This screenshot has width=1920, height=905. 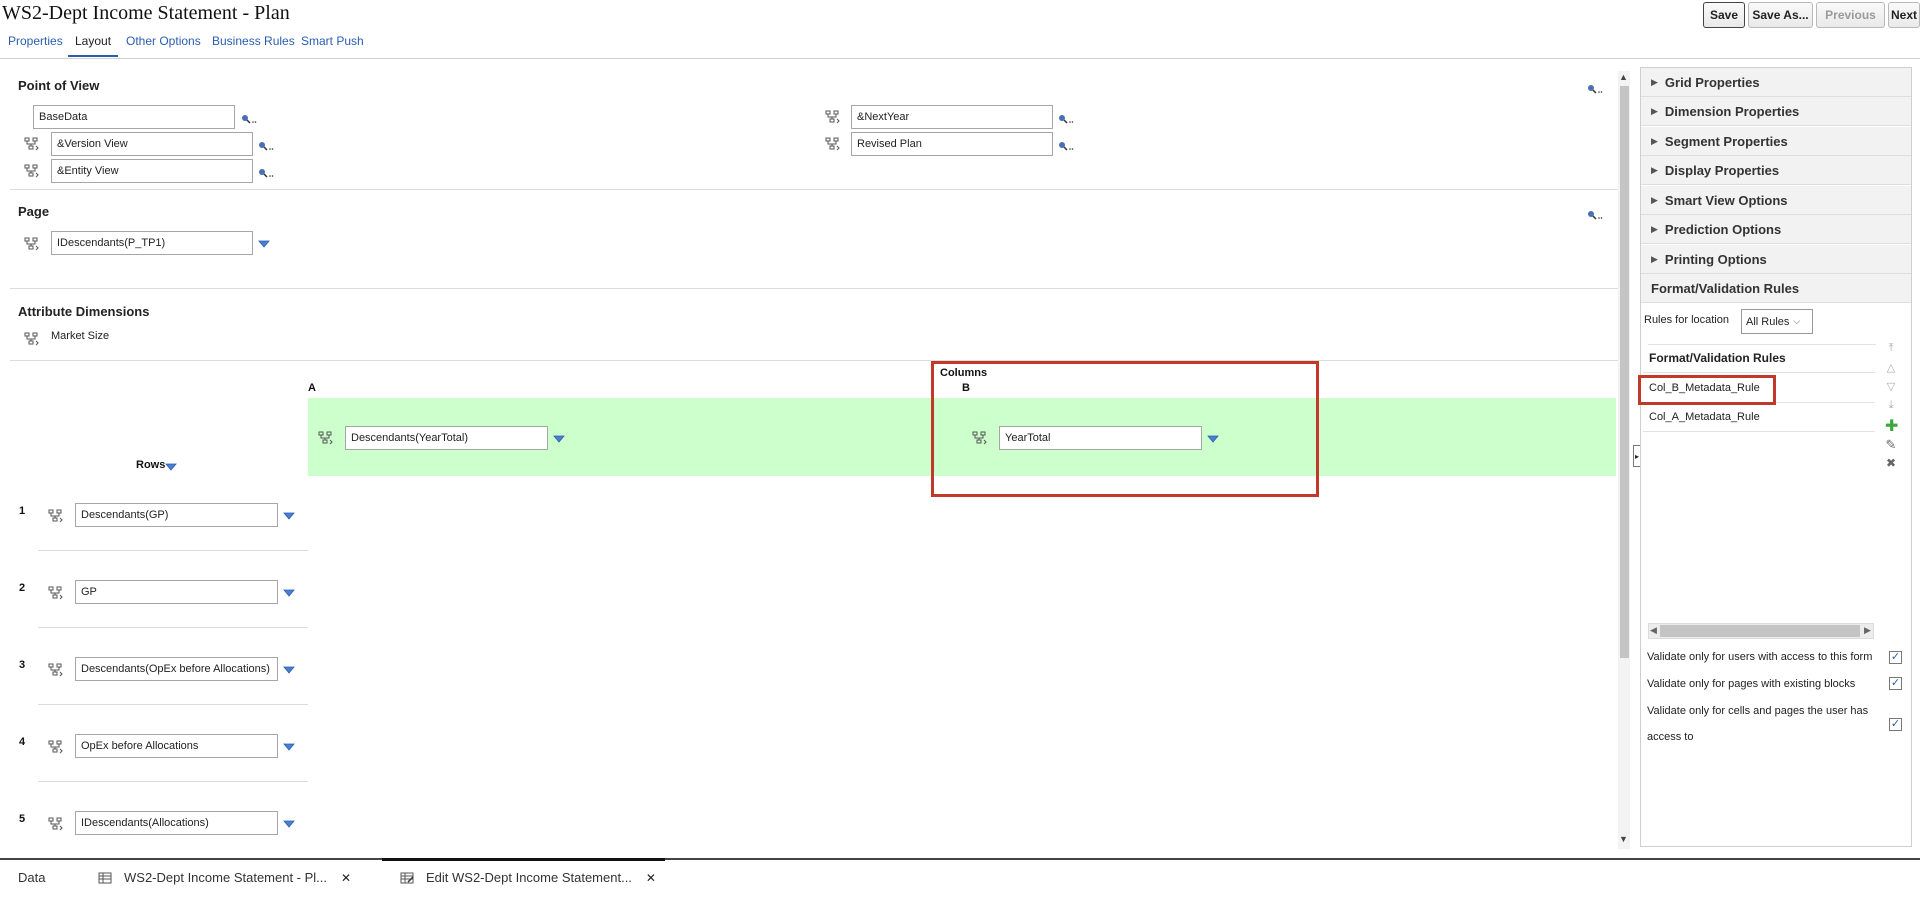 I want to click on bottom-tab-edit-form: Edit WS2-Dept Income Statement... ✕, so click(x=528, y=877).